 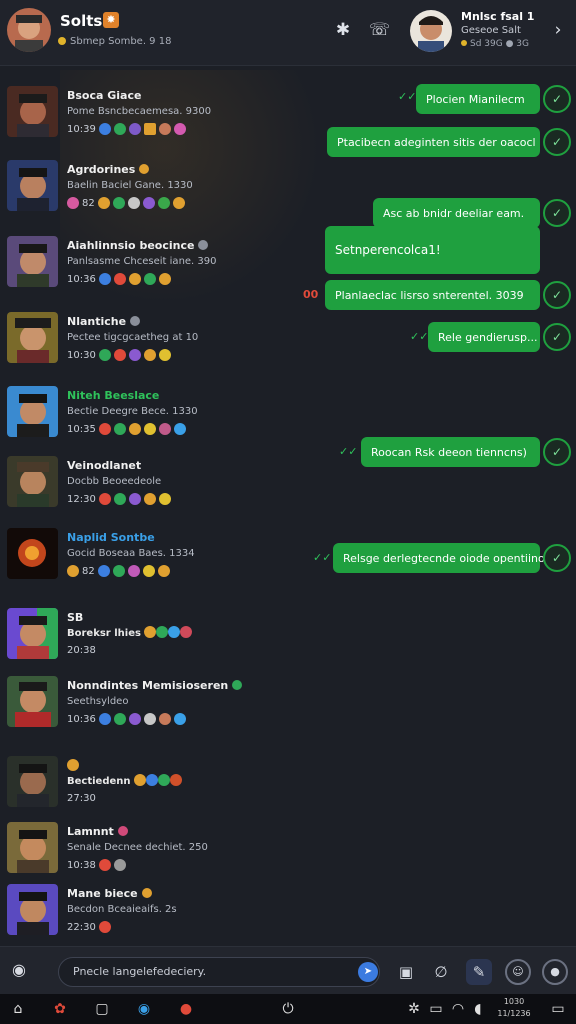 I want to click on system-clock: 1030 11/1236, so click(x=514, y=1008).